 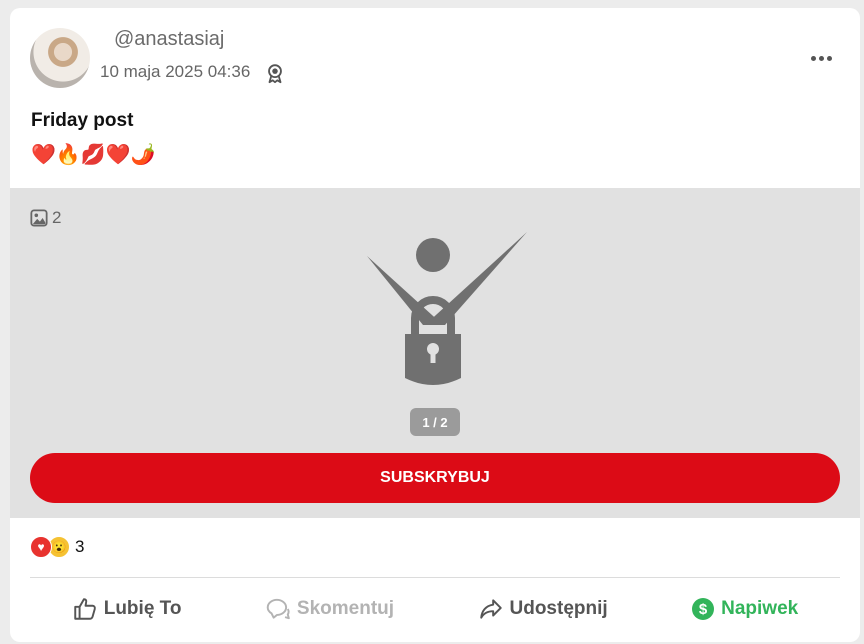 What do you see at coordinates (435, 478) in the screenshot?
I see `subscribe-button: SUBSKRYBUJ` at bounding box center [435, 478].